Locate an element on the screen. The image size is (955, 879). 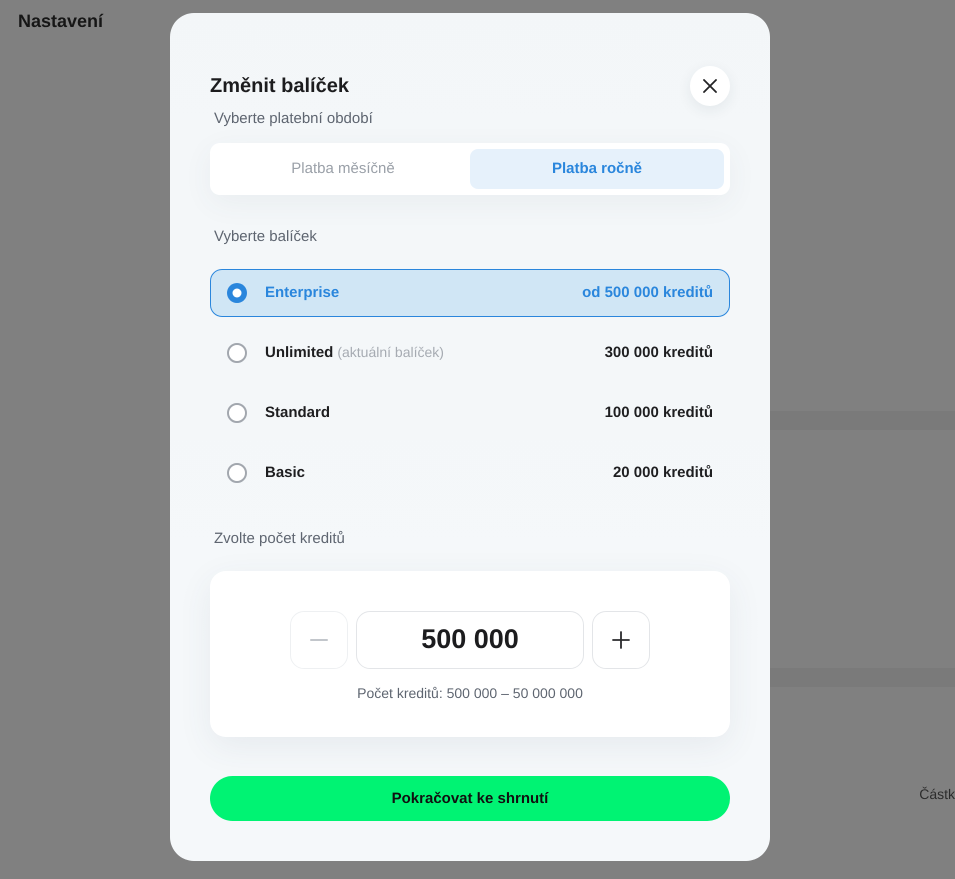
plus-icon is located at coordinates (621, 639).